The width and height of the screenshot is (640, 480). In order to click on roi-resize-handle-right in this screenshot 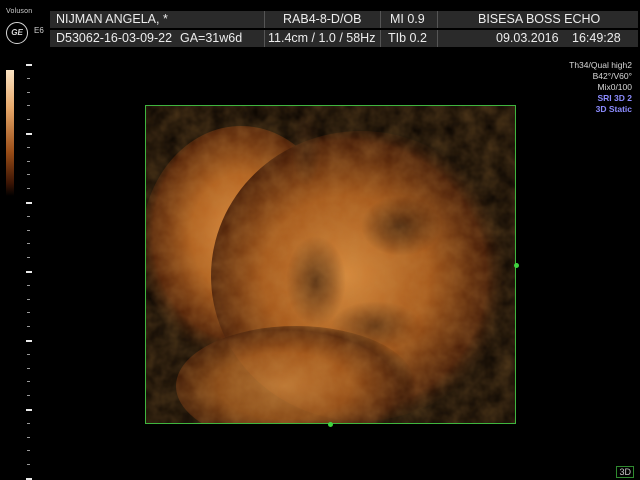, I will do `click(516, 265)`.